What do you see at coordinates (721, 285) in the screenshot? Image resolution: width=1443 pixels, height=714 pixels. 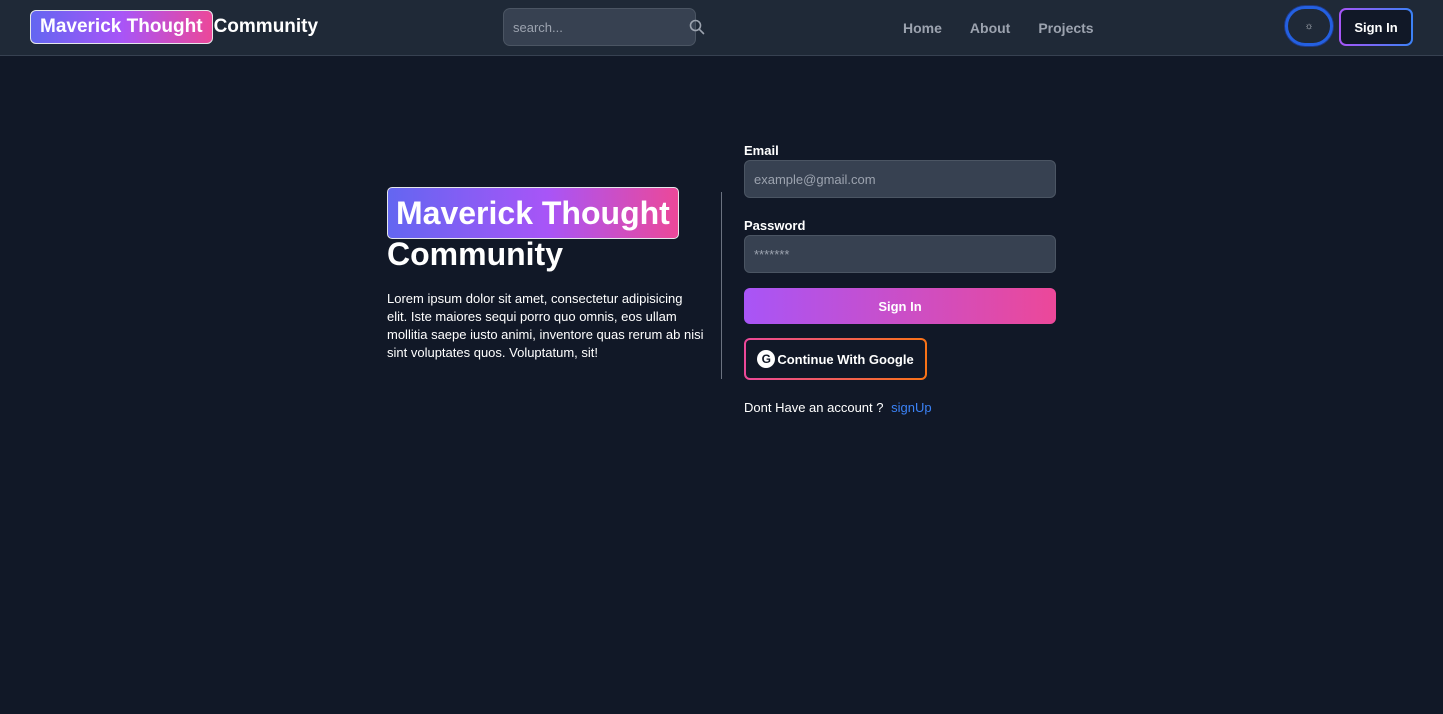 I see `vertical-divider` at bounding box center [721, 285].